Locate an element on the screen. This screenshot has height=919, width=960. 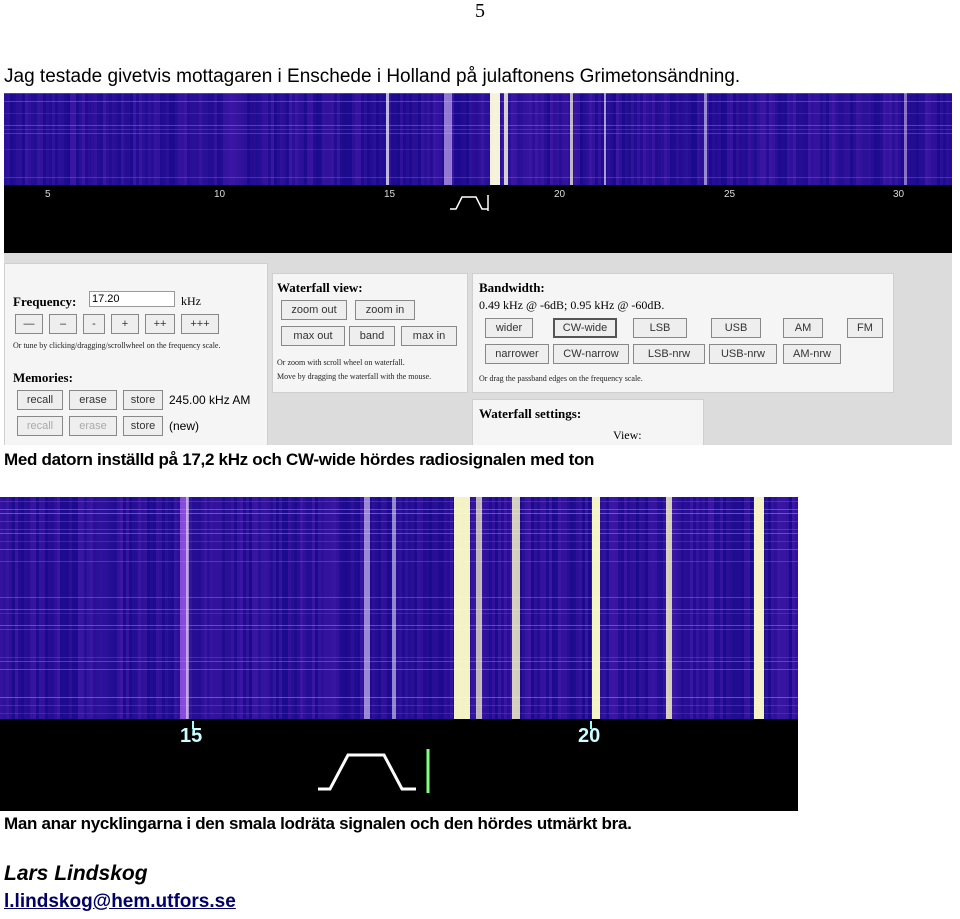
tune-up-small-button: + is located at coordinates (125, 324).